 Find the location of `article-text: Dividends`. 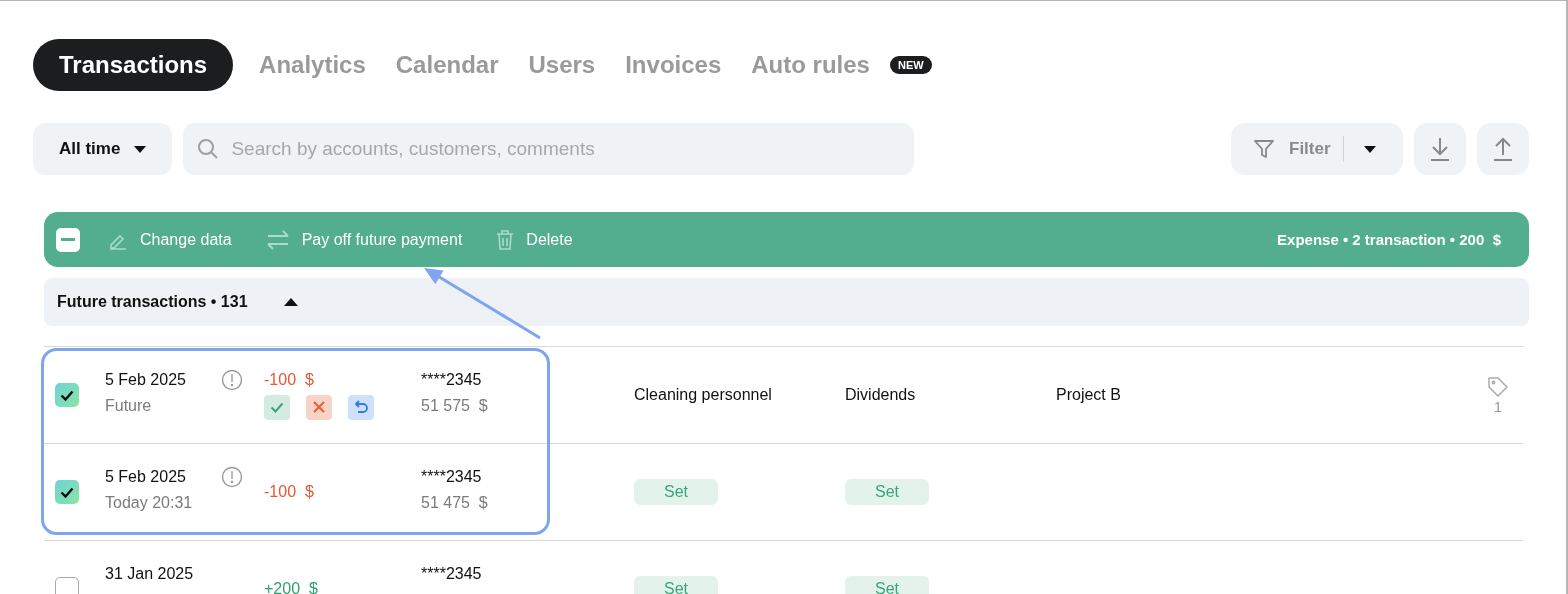

article-text: Dividends is located at coordinates (880, 394).